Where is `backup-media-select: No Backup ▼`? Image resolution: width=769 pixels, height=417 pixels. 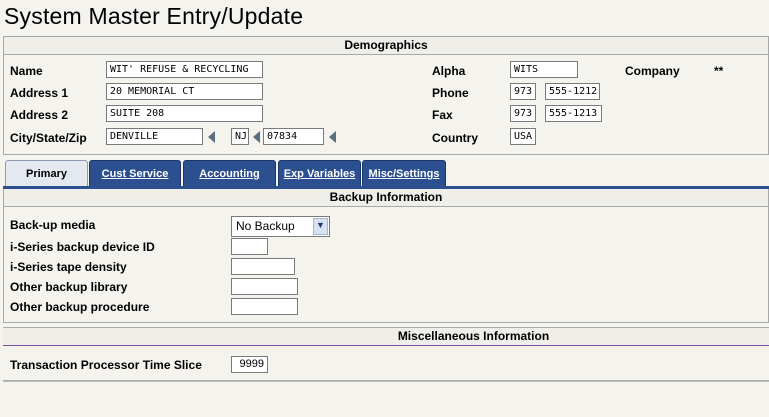
backup-media-select: No Backup ▼ is located at coordinates (280, 226).